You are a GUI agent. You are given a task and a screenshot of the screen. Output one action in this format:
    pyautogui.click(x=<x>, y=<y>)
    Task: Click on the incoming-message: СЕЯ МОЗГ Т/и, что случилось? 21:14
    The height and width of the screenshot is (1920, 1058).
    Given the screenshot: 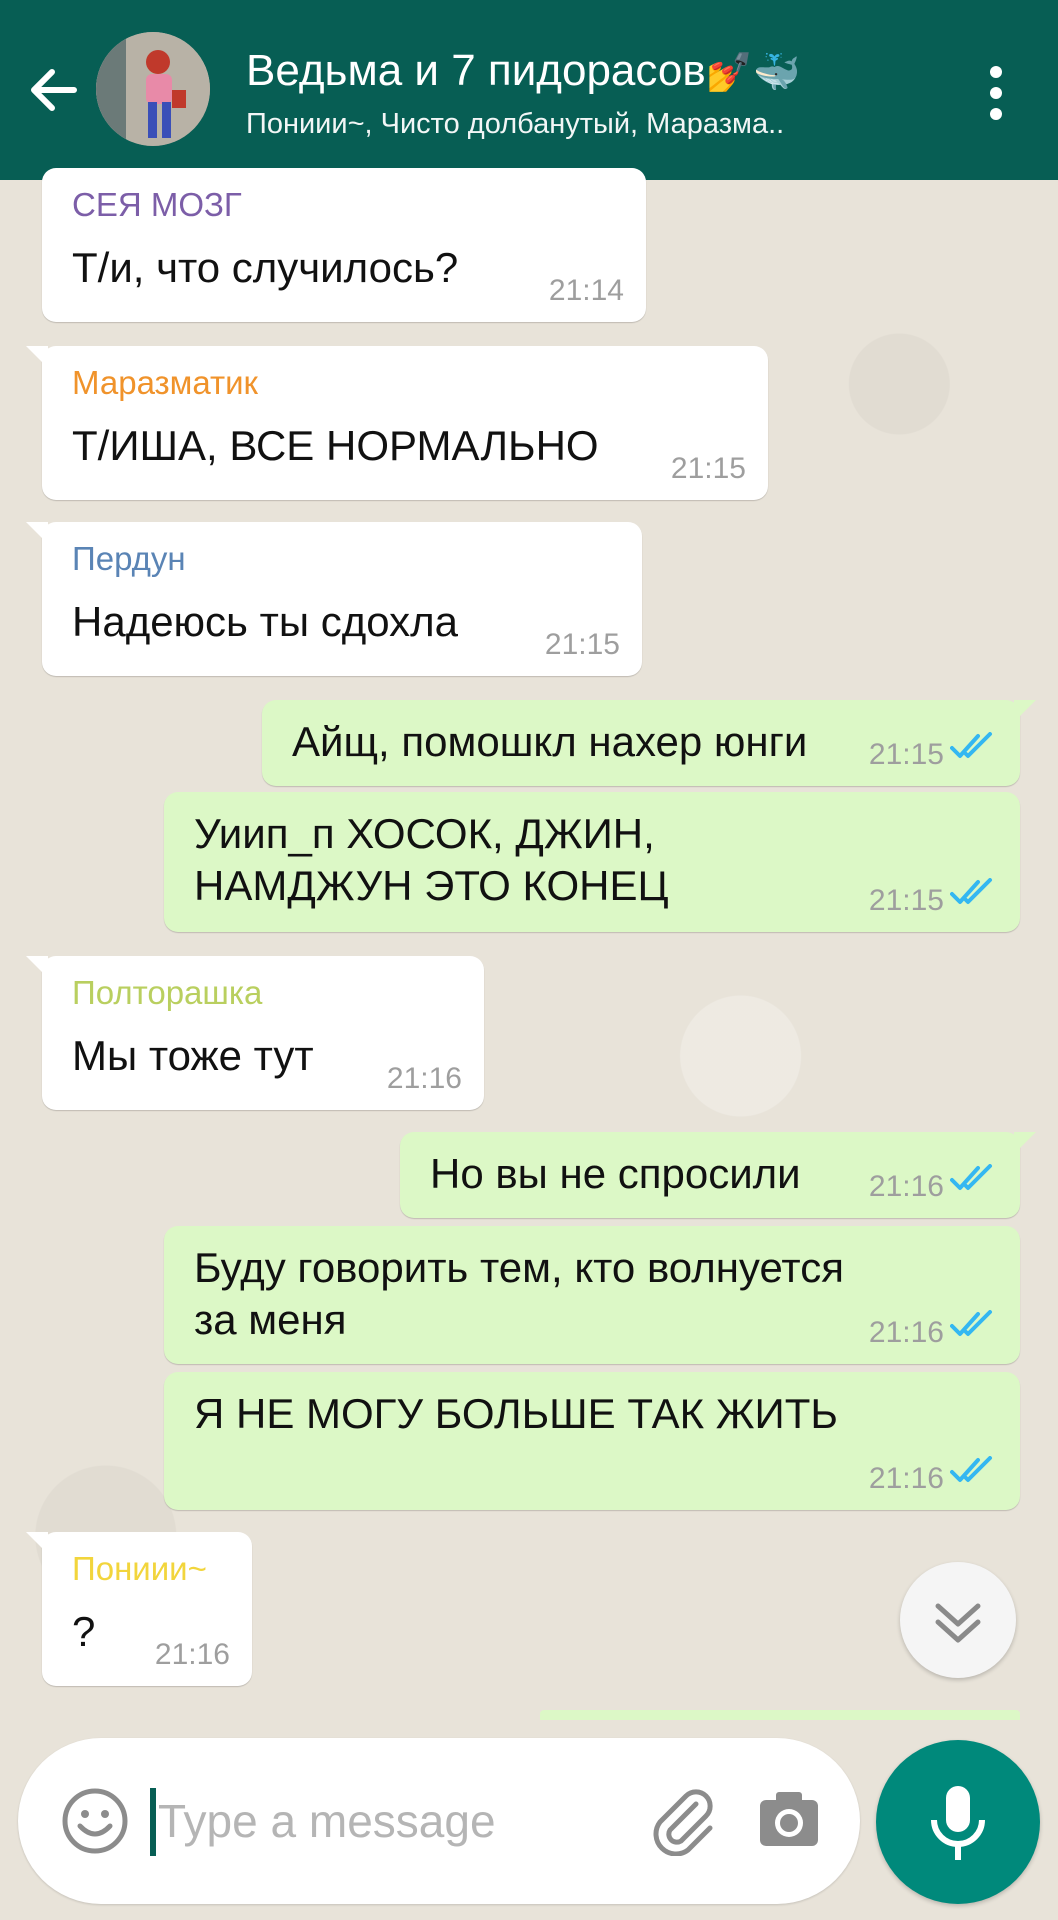 What is the action you would take?
    pyautogui.click(x=344, y=245)
    